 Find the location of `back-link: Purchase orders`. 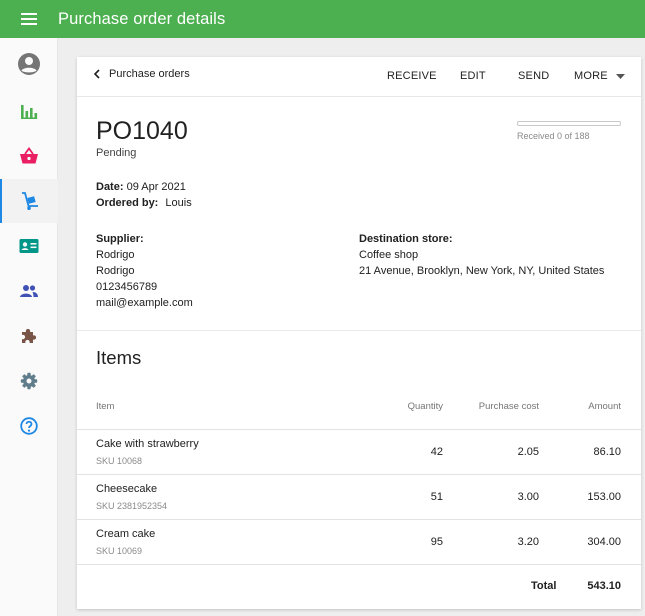

back-link: Purchase orders is located at coordinates (141, 74).